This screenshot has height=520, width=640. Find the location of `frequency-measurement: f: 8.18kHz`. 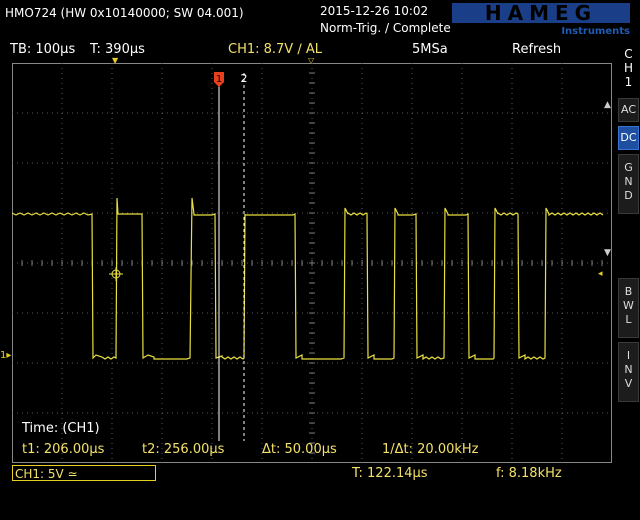

frequency-measurement: f: 8.18kHz is located at coordinates (529, 473).